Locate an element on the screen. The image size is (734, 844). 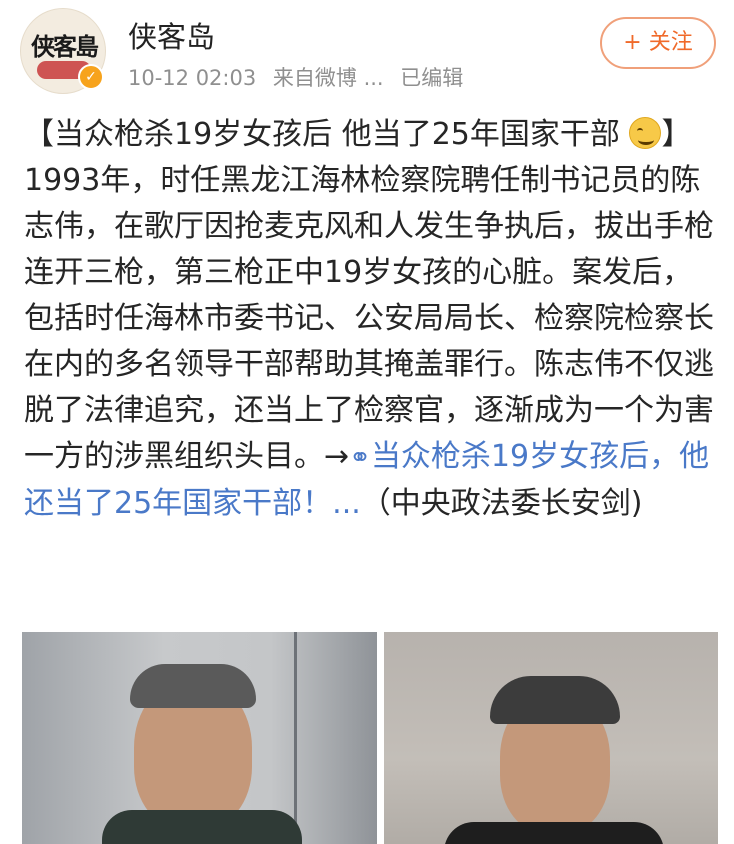
sweat-smile-emoji-icon is located at coordinates (645, 133).